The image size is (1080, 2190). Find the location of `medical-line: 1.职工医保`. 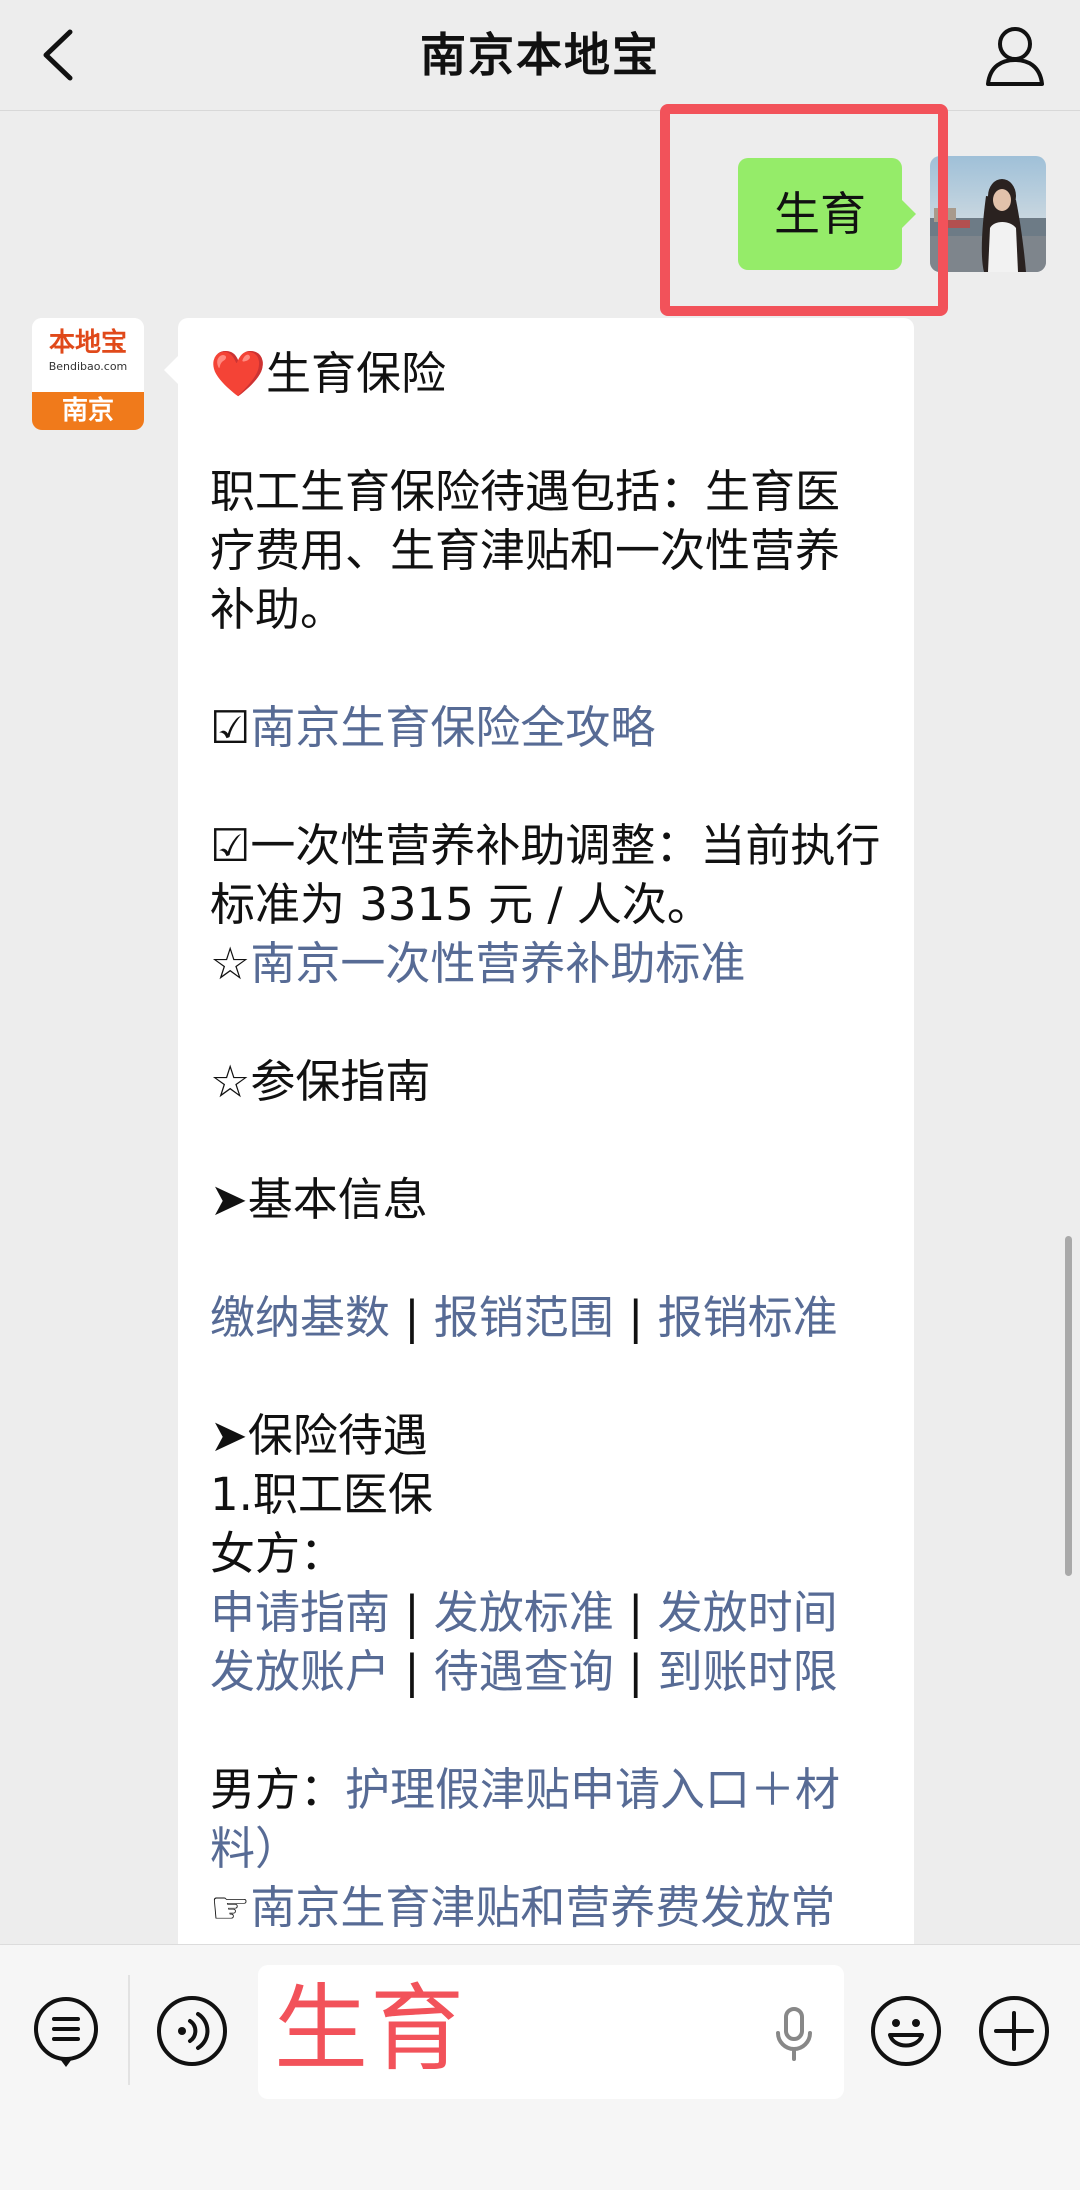

medical-line: 1.职工医保 is located at coordinates (321, 1494).